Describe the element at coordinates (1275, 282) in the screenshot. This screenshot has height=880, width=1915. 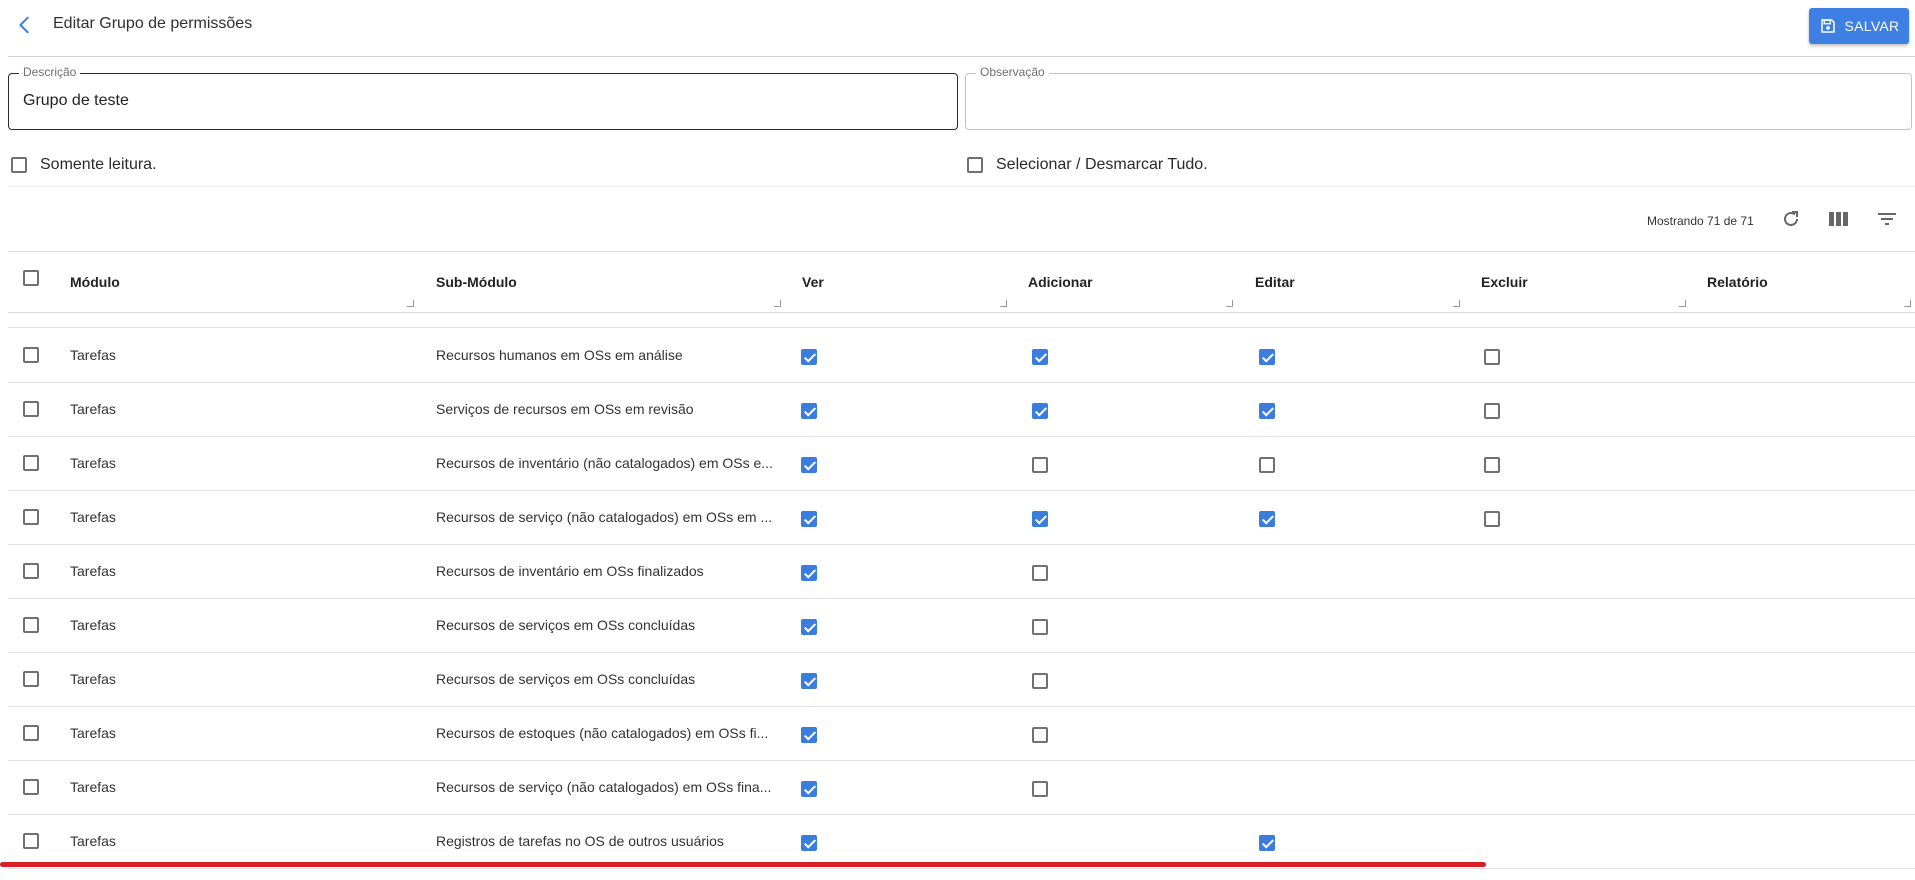
I see `column-header-editar: Editar` at that location.